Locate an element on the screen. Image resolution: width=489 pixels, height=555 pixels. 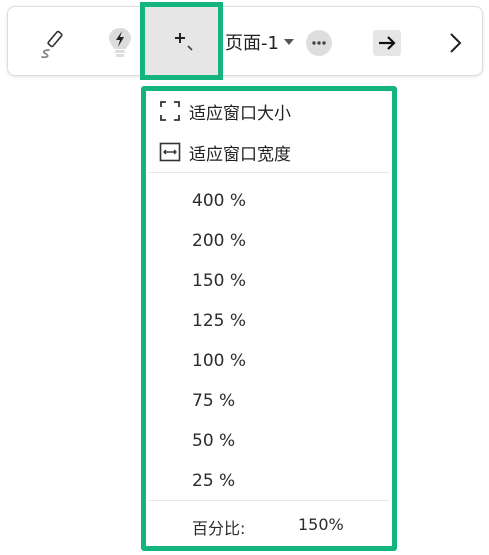
lightning-bulb-icon is located at coordinates (120, 42).